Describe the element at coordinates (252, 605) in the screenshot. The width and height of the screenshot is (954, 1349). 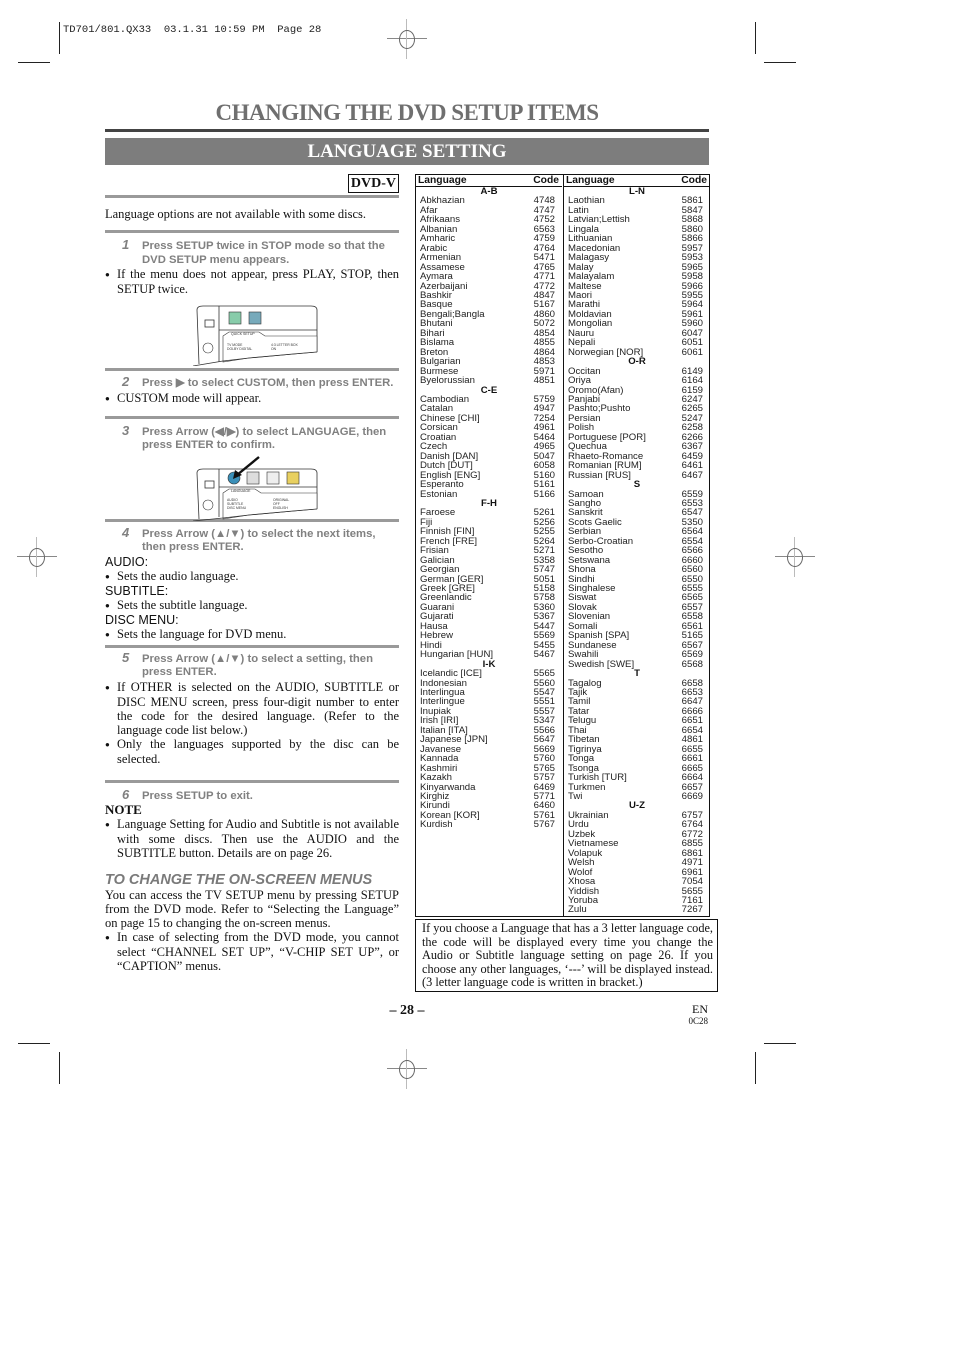
I see `subtitle-bullet: Sets the subtitle language.` at that location.